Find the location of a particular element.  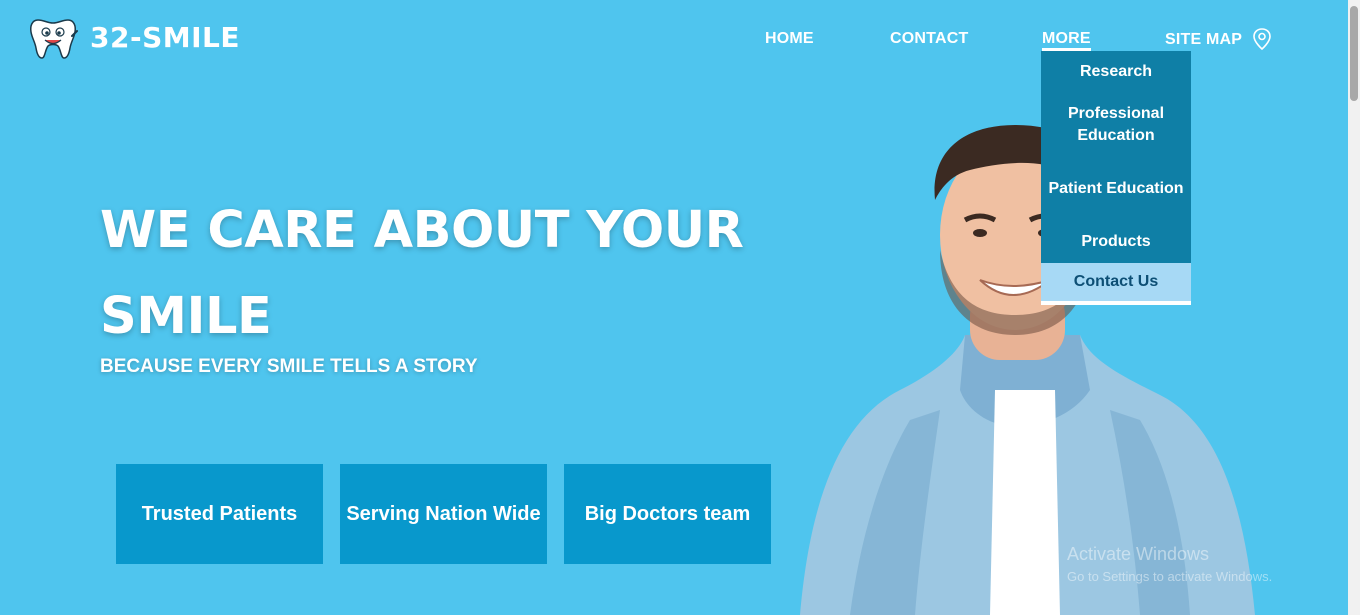

dropdown-item-contact-us: Contact Us is located at coordinates (1116, 282).